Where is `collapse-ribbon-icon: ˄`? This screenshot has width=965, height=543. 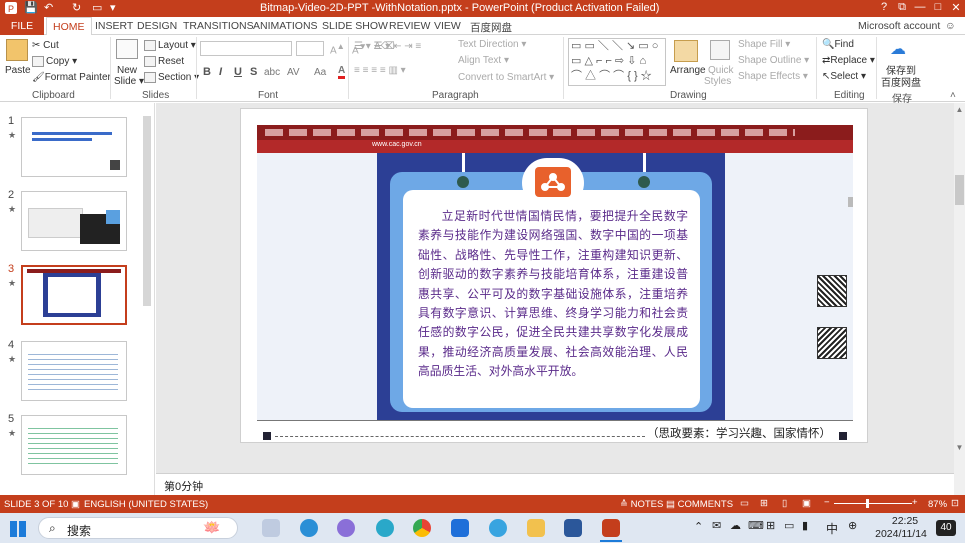
collapse-ribbon-icon: ˄ is located at coordinates (953, 95).